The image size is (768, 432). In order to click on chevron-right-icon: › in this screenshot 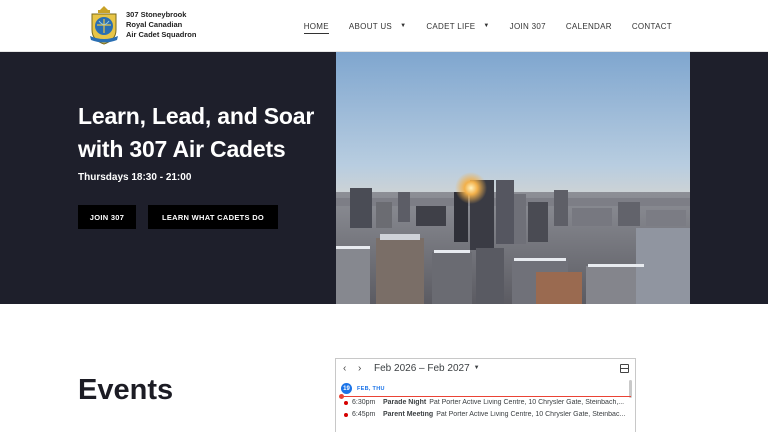, I will do `click(359, 368)`.